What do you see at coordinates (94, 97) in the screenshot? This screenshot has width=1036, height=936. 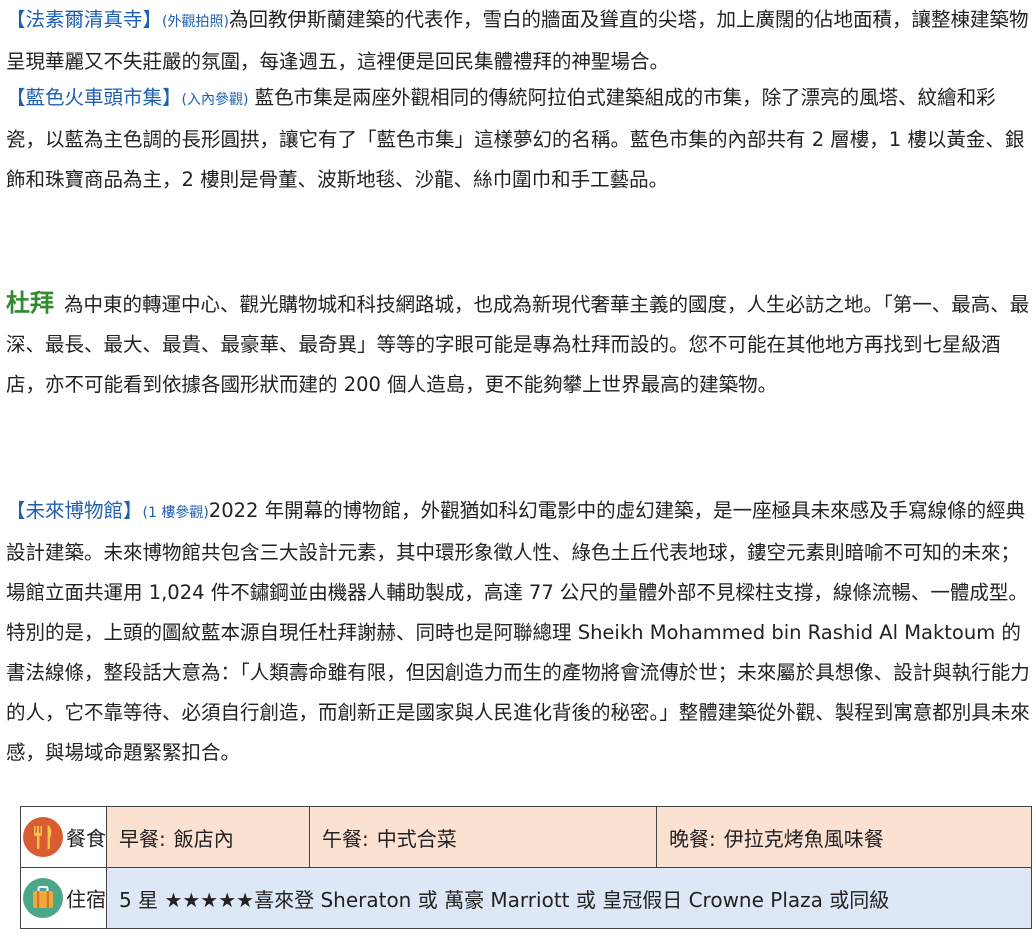 I see `attraction-tag: 【藍色火車頭市集】` at bounding box center [94, 97].